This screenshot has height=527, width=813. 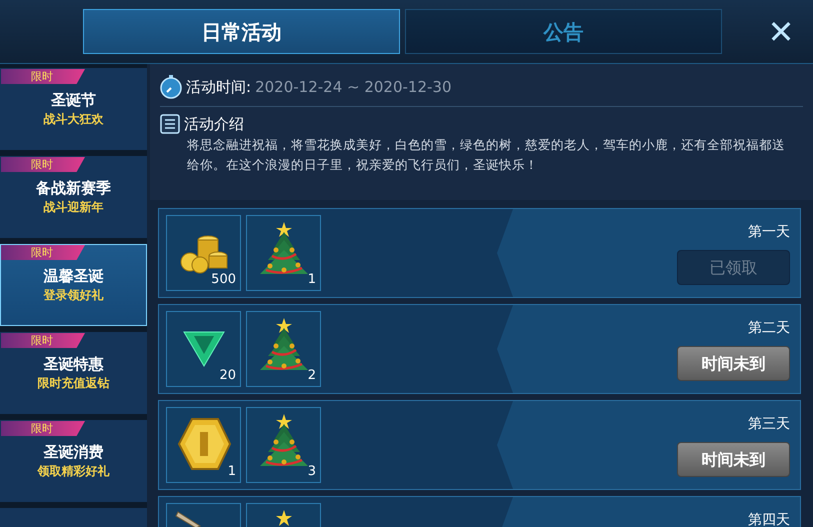 I want to click on intro-text: 将思念融进祝福，将雪花换成美好，白色的雪，绿色的树，慈爱的老人，驾车的小鹿，还有全部祝福都送给你。在这个浪漫的日子里，祝亲爱的飞行员们，圣诞快乐！, so click(x=486, y=155).